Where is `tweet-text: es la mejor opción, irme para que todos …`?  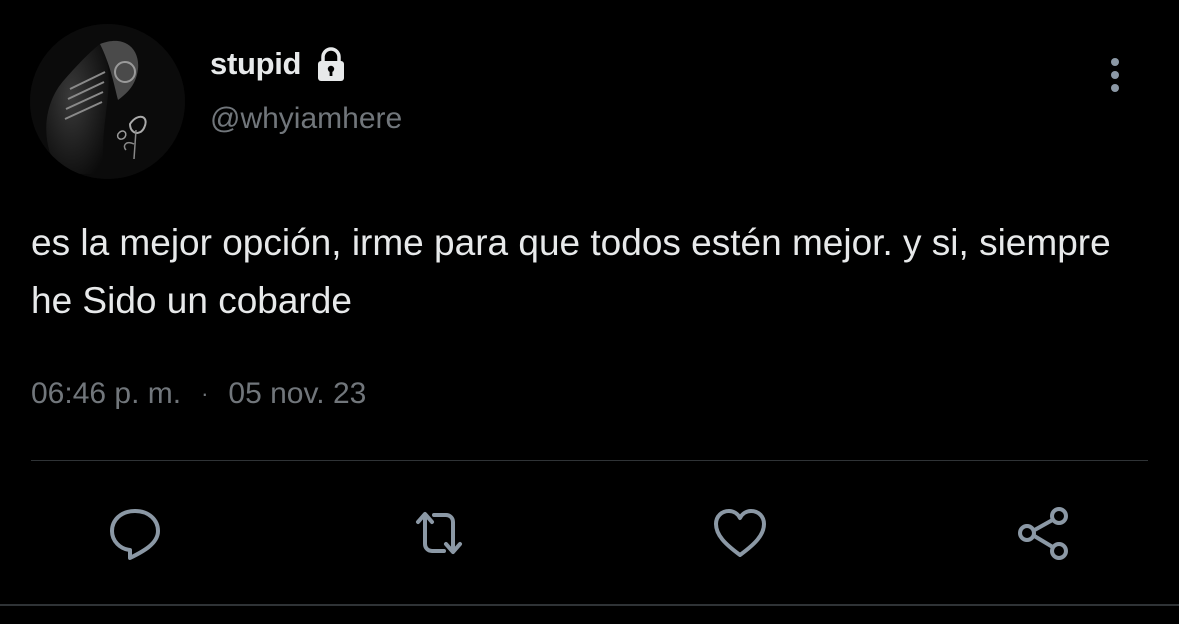
tweet-text: es la mejor opción, irme para que todos … is located at coordinates (571, 271).